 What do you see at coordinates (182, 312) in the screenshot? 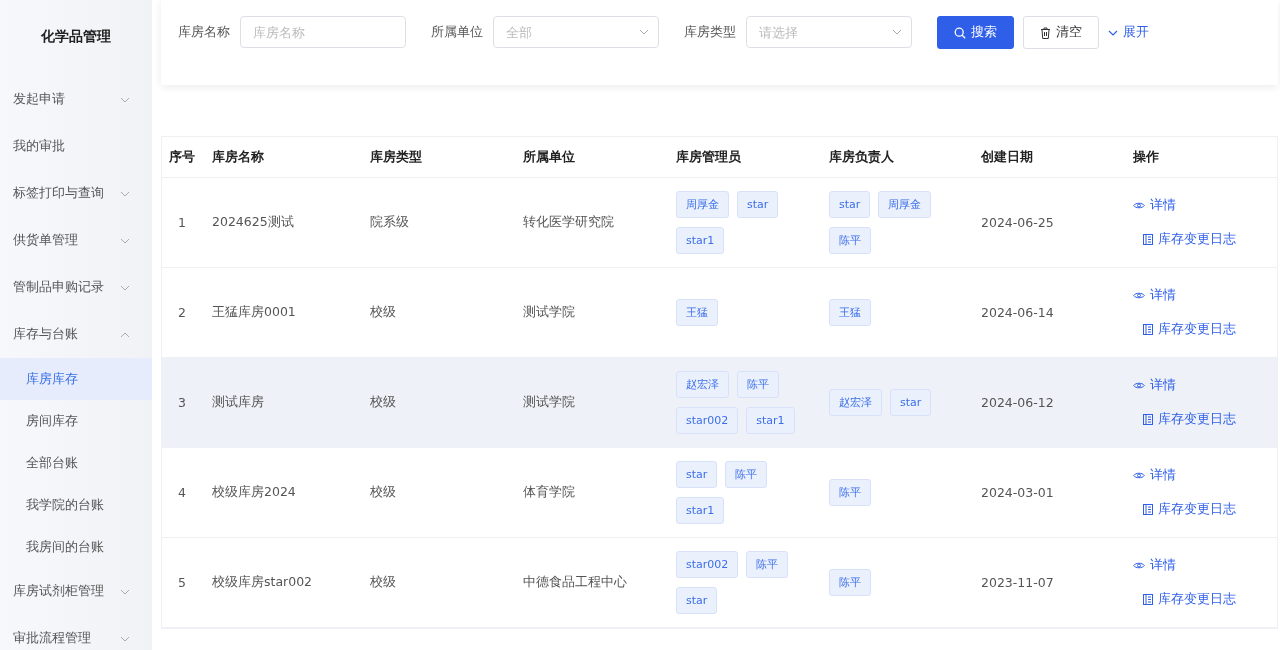
I see `table-cell: 2` at bounding box center [182, 312].